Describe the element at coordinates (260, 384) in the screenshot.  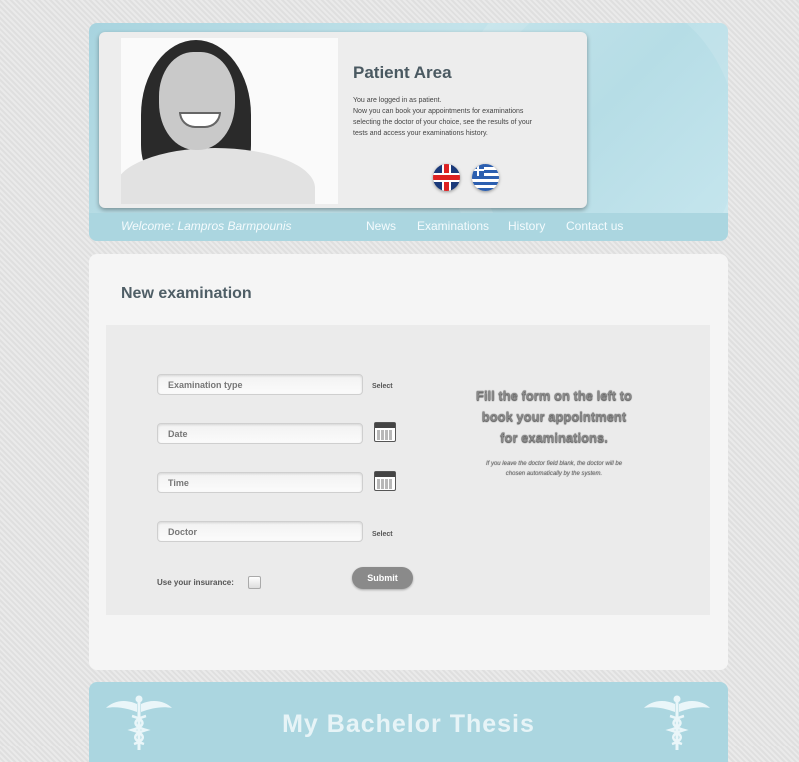
I see `examination-type-field: Examination type` at that location.